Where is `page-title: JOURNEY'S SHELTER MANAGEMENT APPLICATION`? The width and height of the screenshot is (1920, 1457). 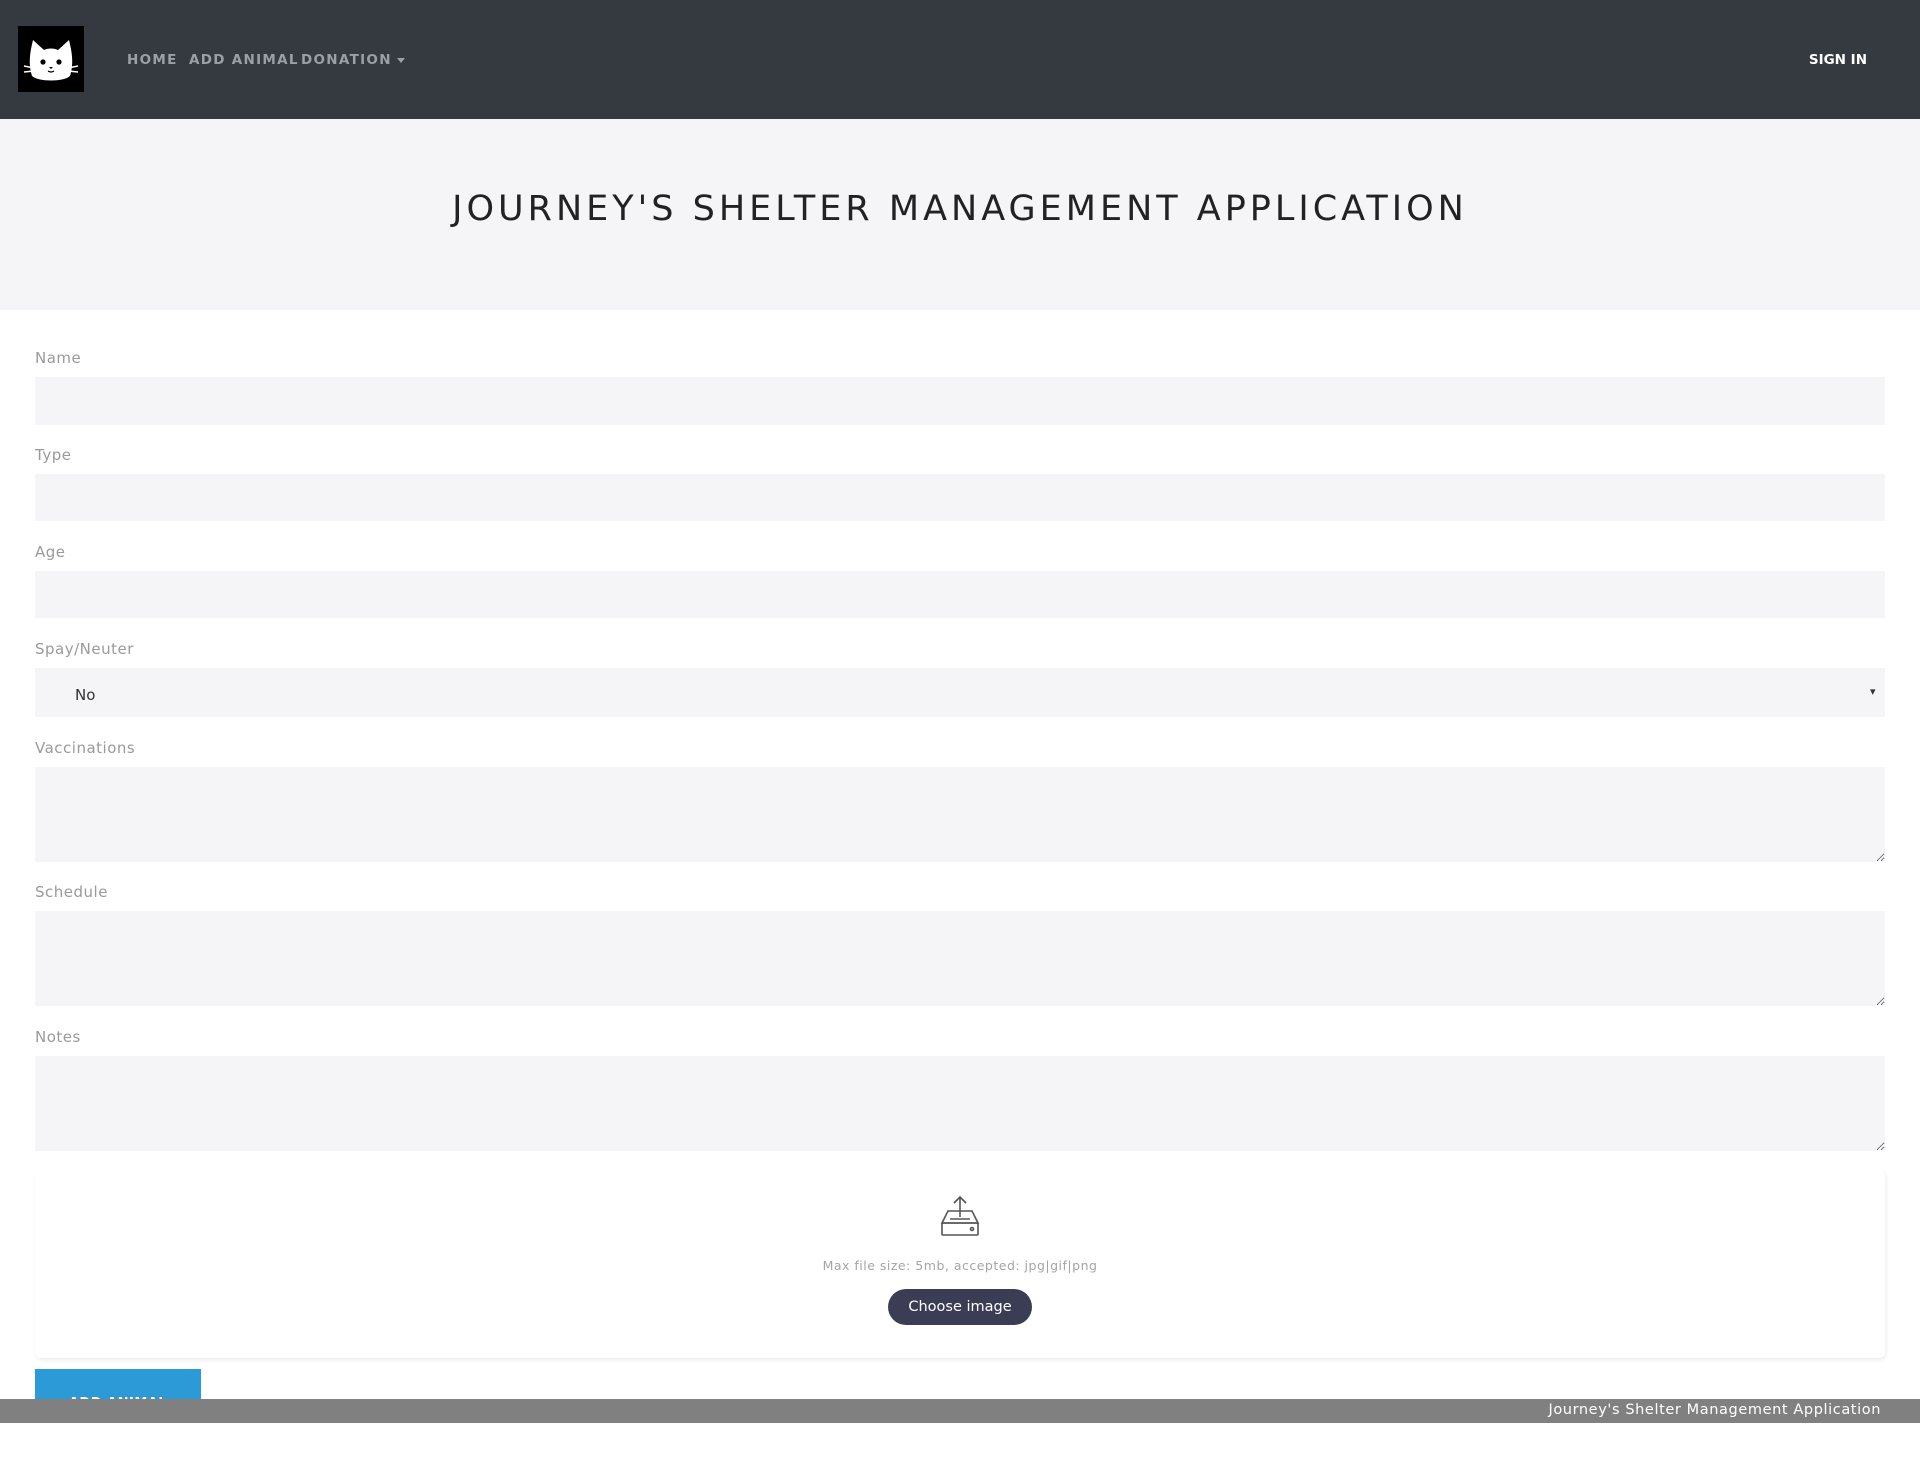
page-title: JOURNEY'S SHELTER MANAGEMENT APPLICATION is located at coordinates (960, 209).